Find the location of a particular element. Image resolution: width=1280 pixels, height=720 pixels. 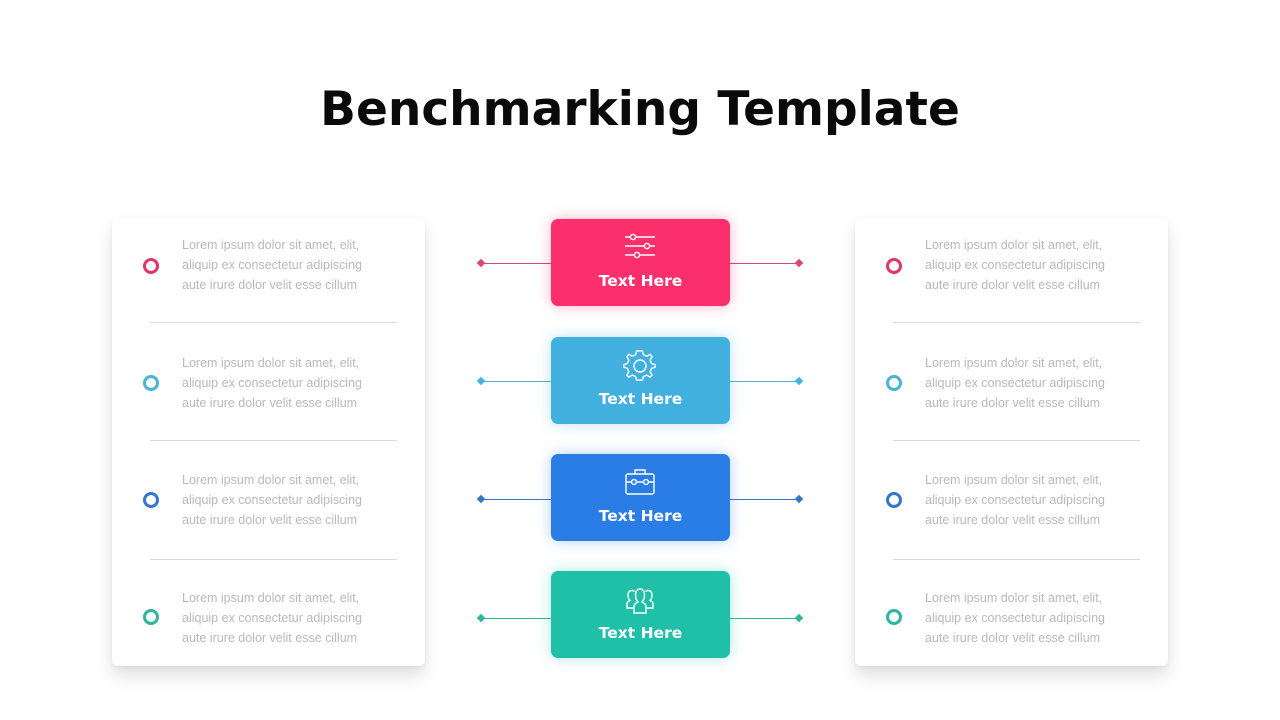

sliders-icon is located at coordinates (640, 246).